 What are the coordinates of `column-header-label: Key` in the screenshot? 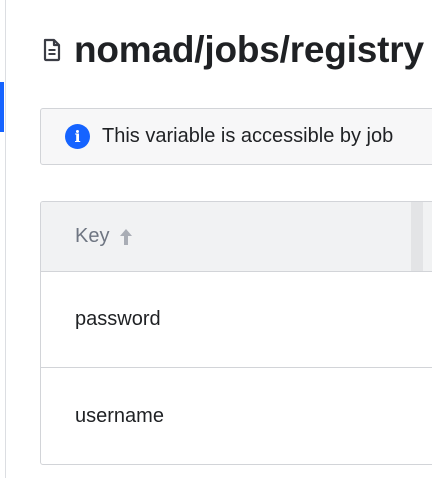 It's located at (92, 236).